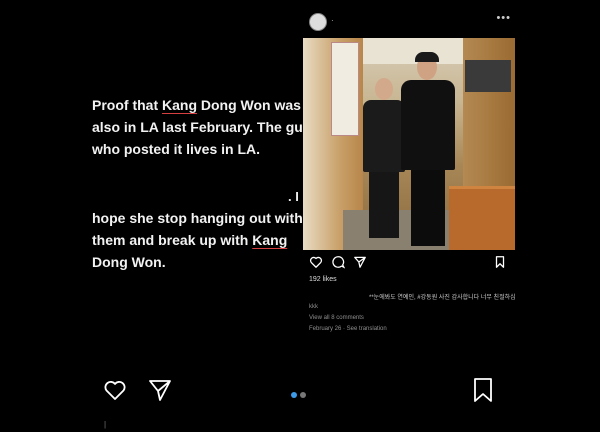 The width and height of the screenshot is (600, 432). What do you see at coordinates (129, 262) in the screenshot?
I see `caption-text: Dong Won.` at bounding box center [129, 262].